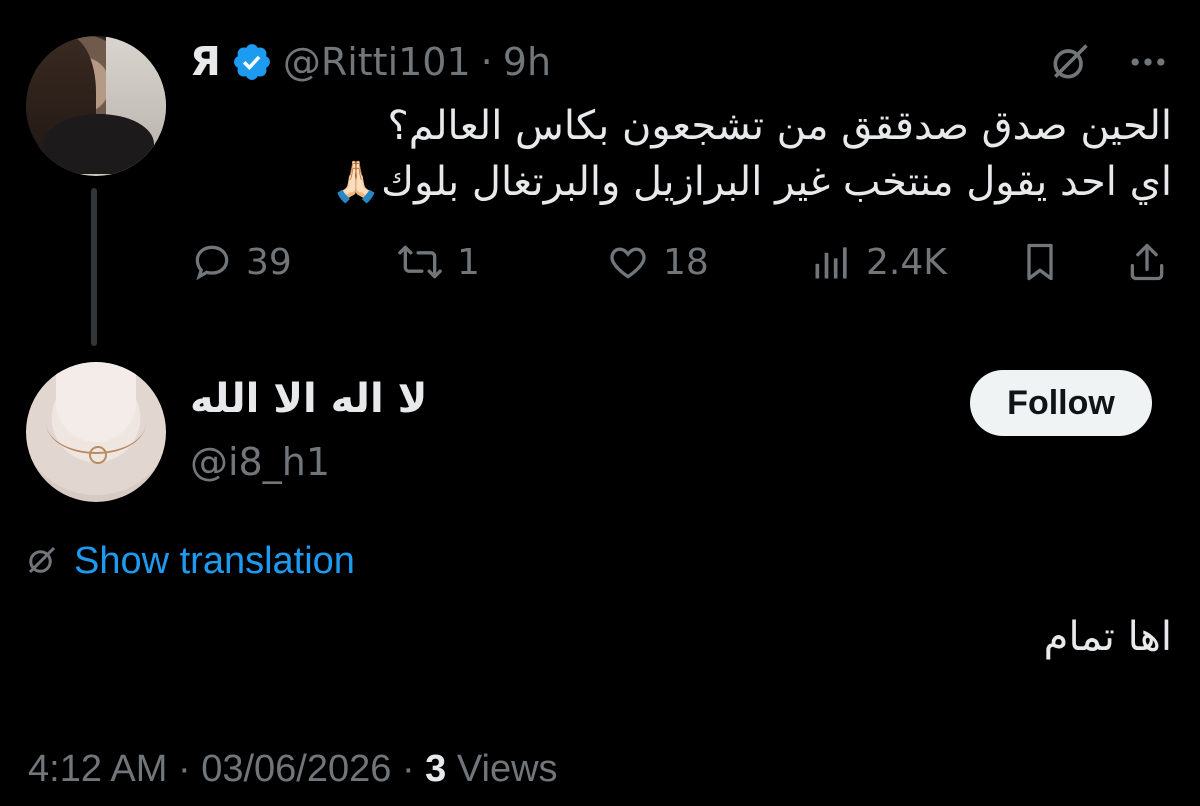 Image resolution: width=1200 pixels, height=806 pixels. What do you see at coordinates (377, 62) in the screenshot?
I see `parent-handle: @Ritti101` at bounding box center [377, 62].